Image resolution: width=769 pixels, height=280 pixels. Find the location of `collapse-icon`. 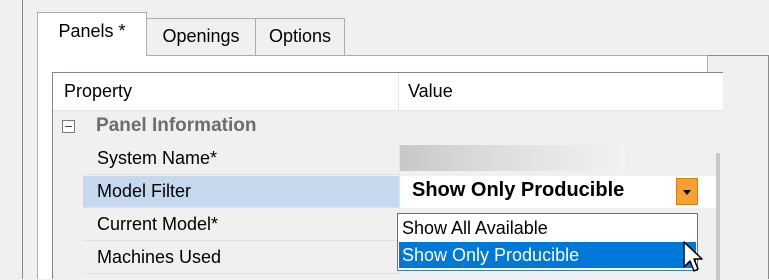

collapse-icon is located at coordinates (68, 126).